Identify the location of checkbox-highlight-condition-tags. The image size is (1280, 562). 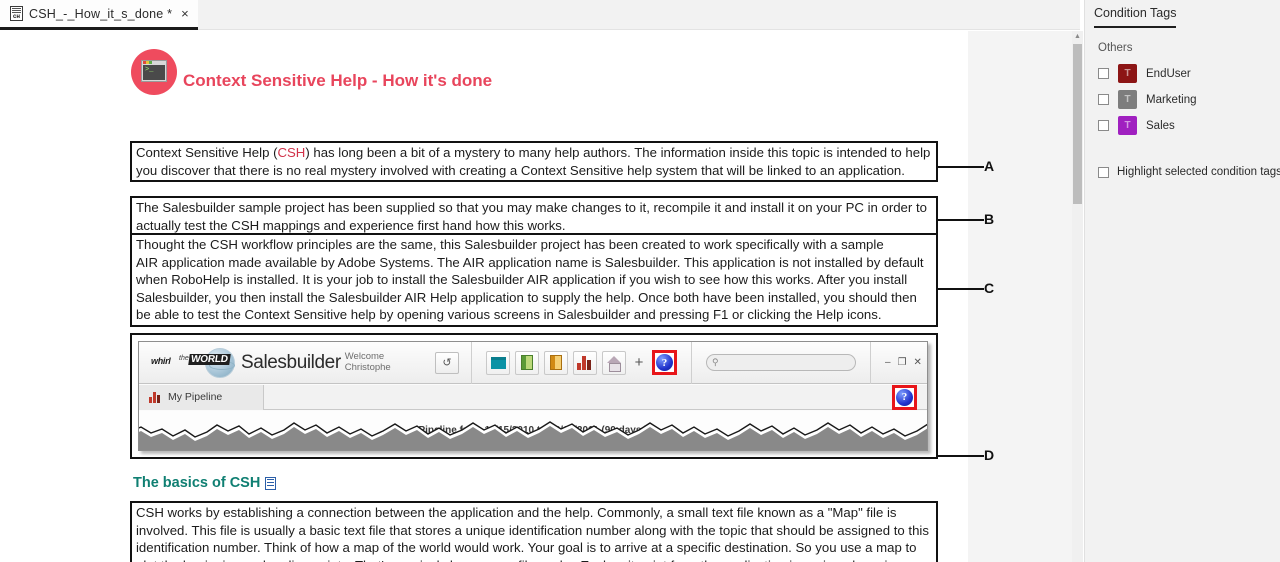
(1103, 172).